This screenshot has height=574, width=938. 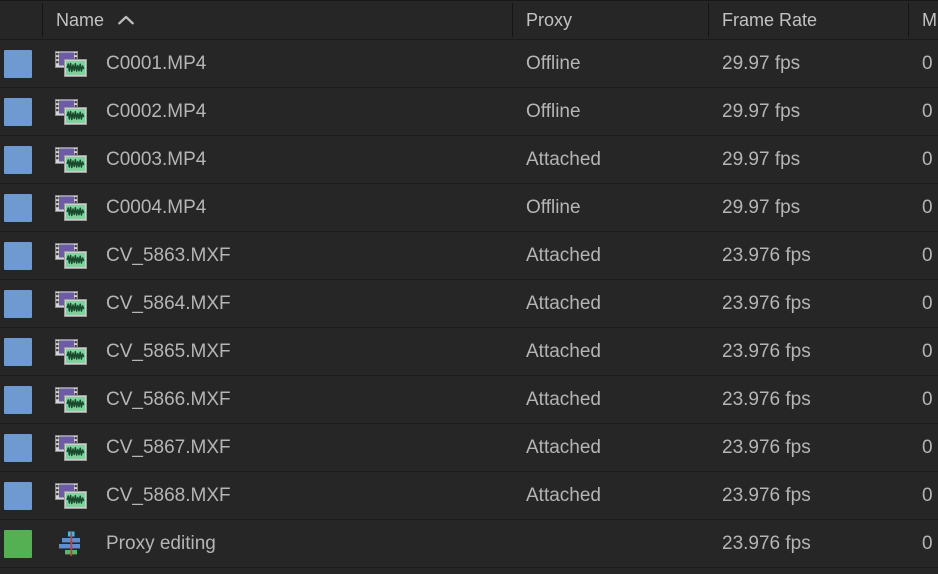 I want to click on row-name-cell: C0003.MP4, so click(x=277, y=160).